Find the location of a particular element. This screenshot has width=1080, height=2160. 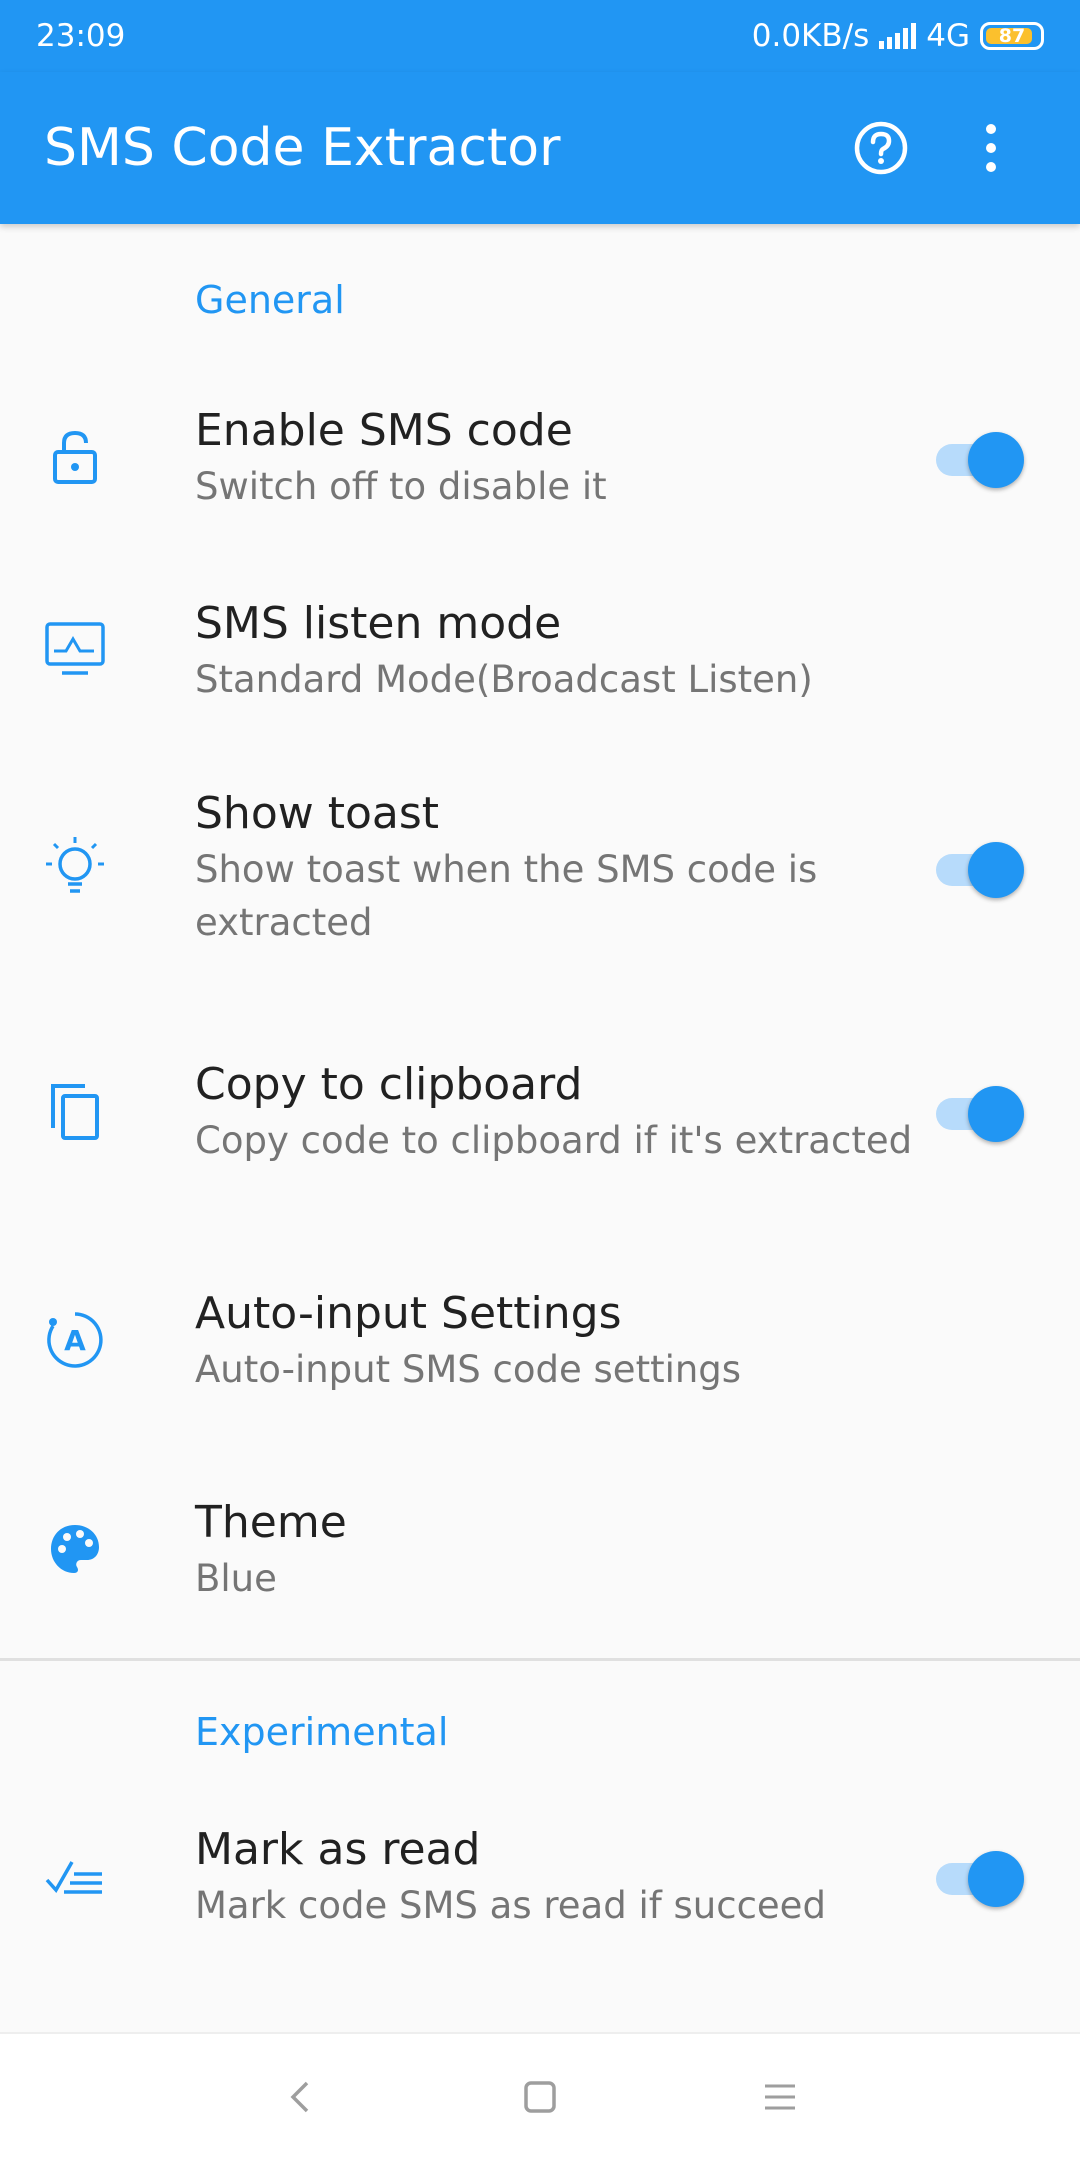

home-icon is located at coordinates (540, 2097).